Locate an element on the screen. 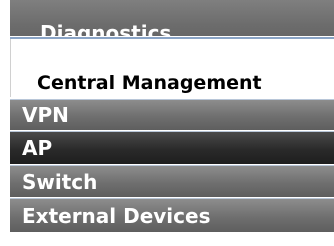  menu-item-ap: AP is located at coordinates (172, 147).